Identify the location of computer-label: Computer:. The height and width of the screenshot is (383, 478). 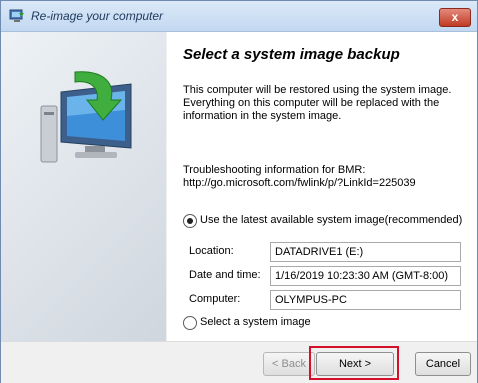
(215, 299).